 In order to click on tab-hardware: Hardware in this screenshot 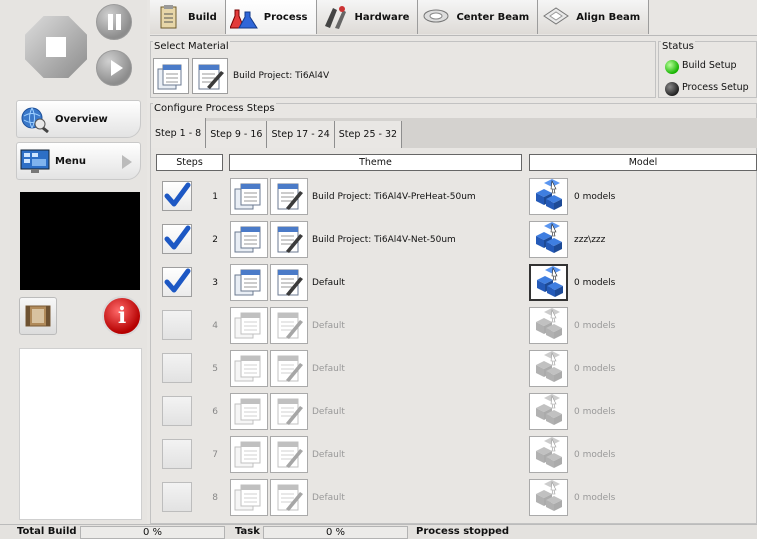, I will do `click(367, 17)`.